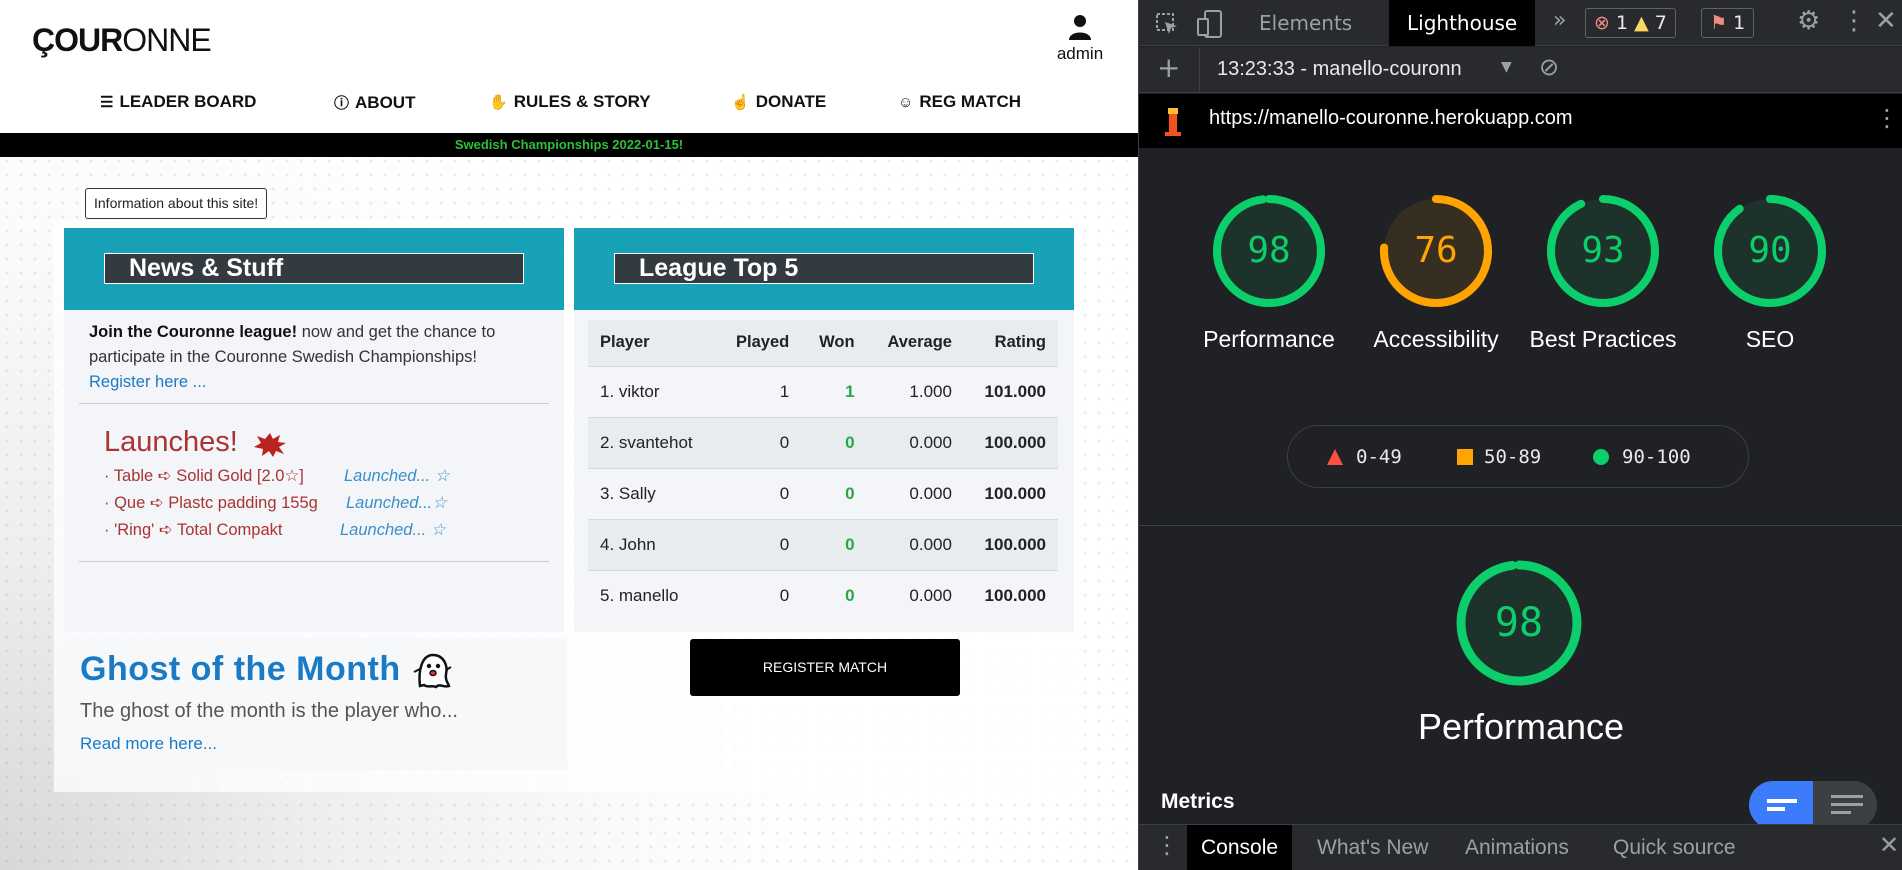  Describe the element at coordinates (1781, 805) in the screenshot. I see `toggle-compact` at that location.